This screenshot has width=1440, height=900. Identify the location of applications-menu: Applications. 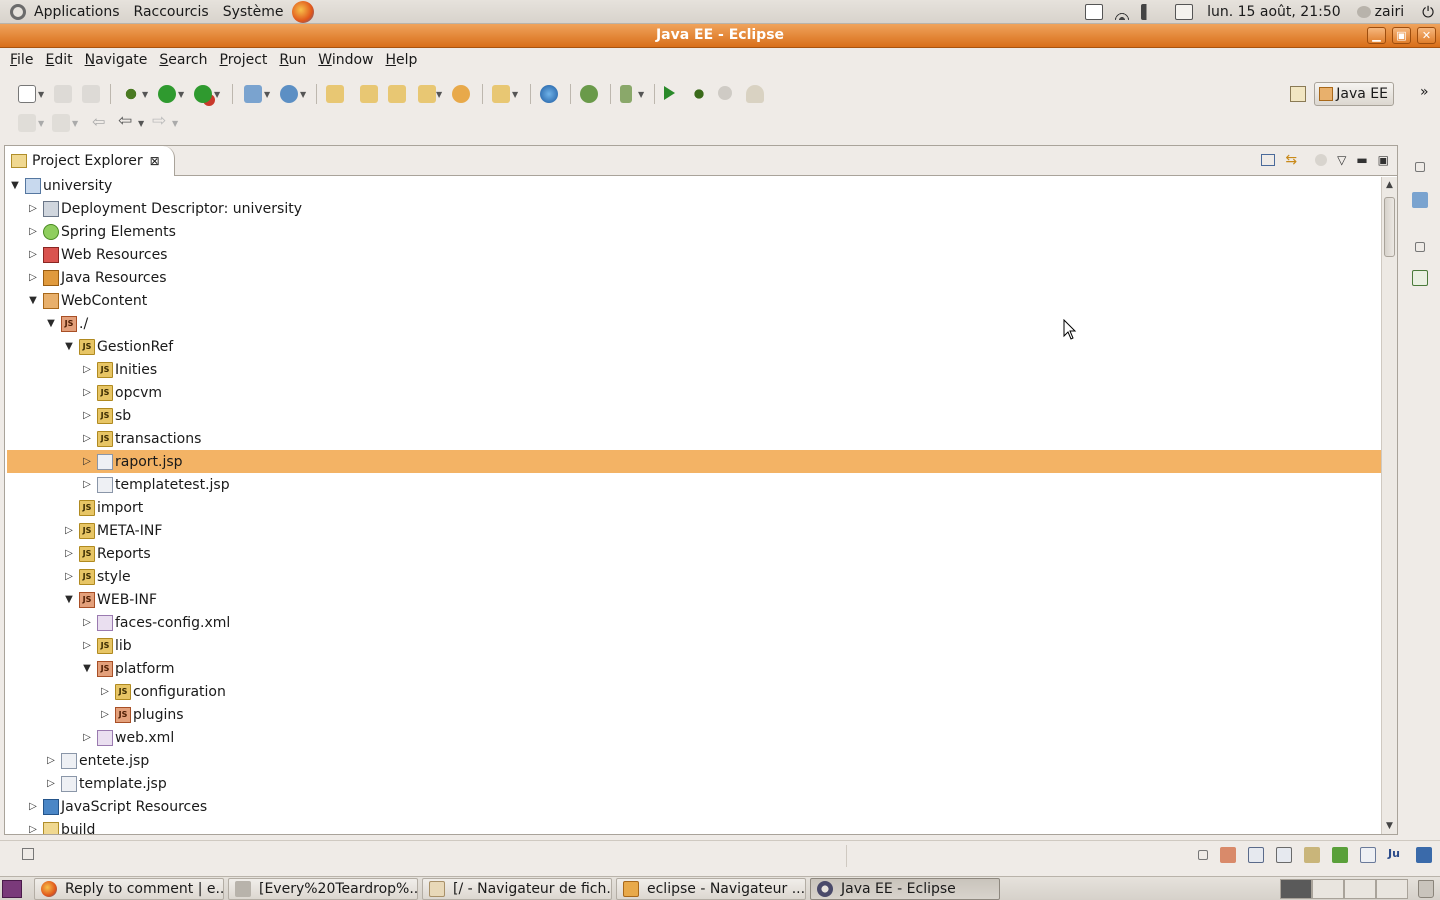
(77, 12).